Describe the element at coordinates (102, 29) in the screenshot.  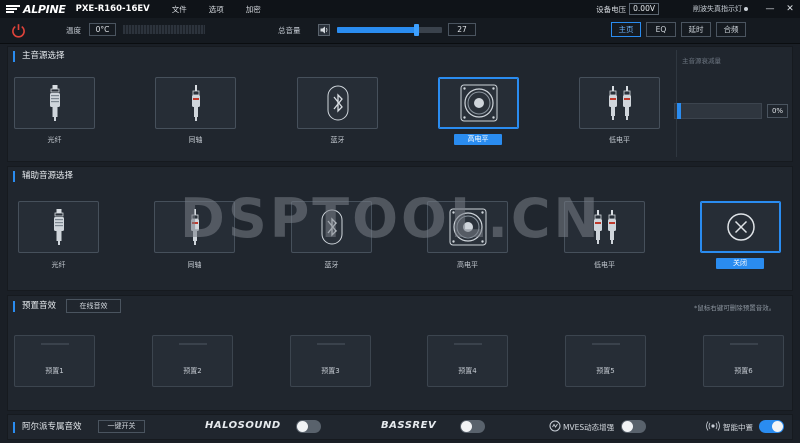
I see `temperature-value: 0°C` at that location.